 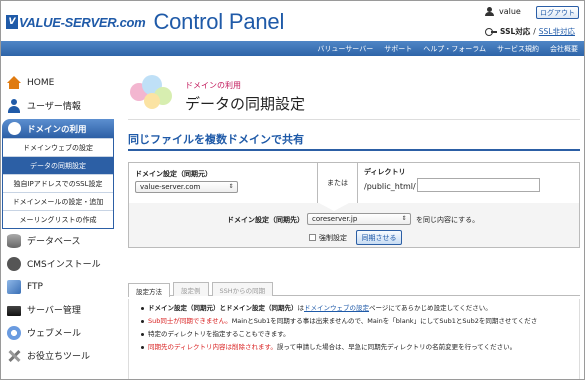 What do you see at coordinates (345, 49) in the screenshot?
I see `nav-item-value-server: バリューサーバー` at bounding box center [345, 49].